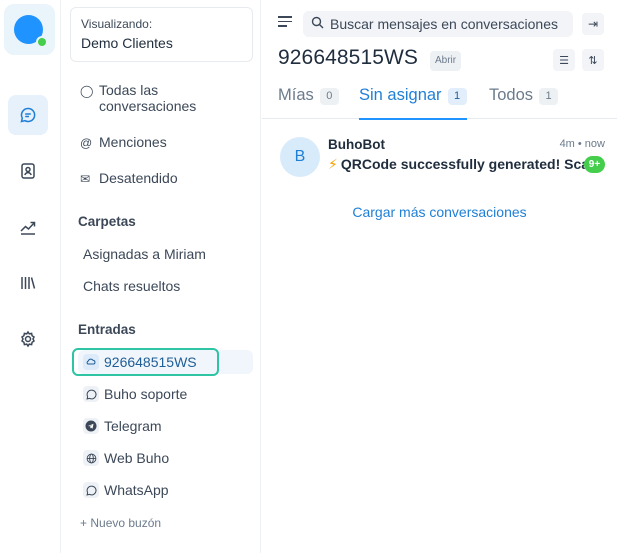  I want to click on unread-count-badge: 9+, so click(594, 164).